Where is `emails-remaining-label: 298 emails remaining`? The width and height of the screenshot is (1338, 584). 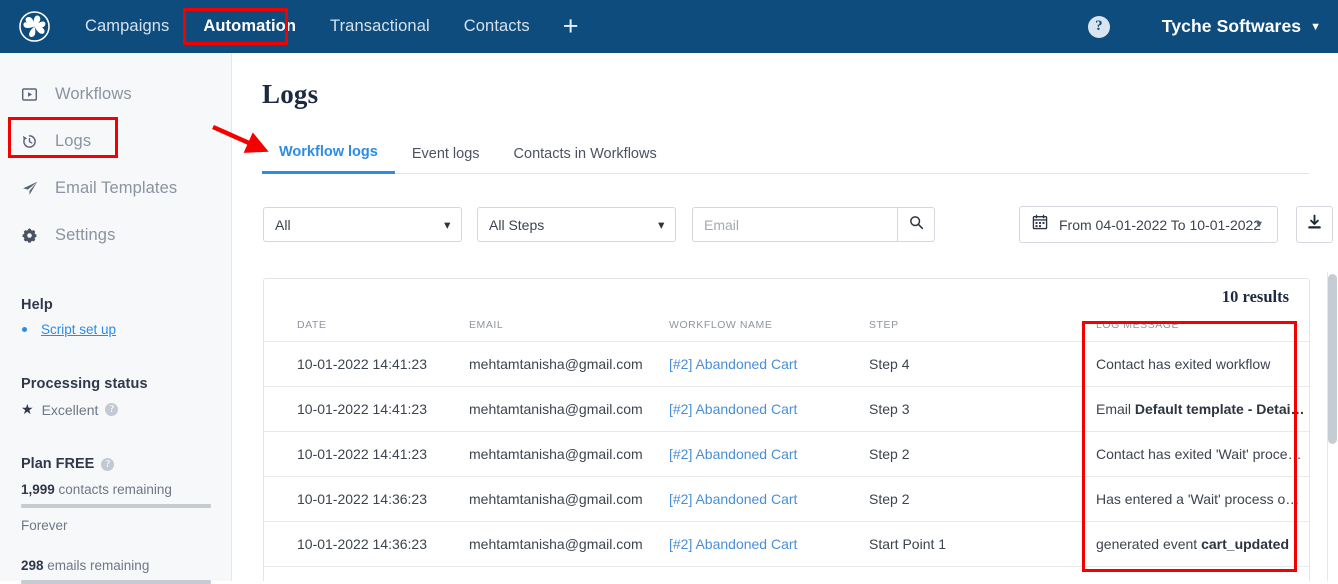
emails-remaining-label: 298 emails remaining is located at coordinates (115, 565).